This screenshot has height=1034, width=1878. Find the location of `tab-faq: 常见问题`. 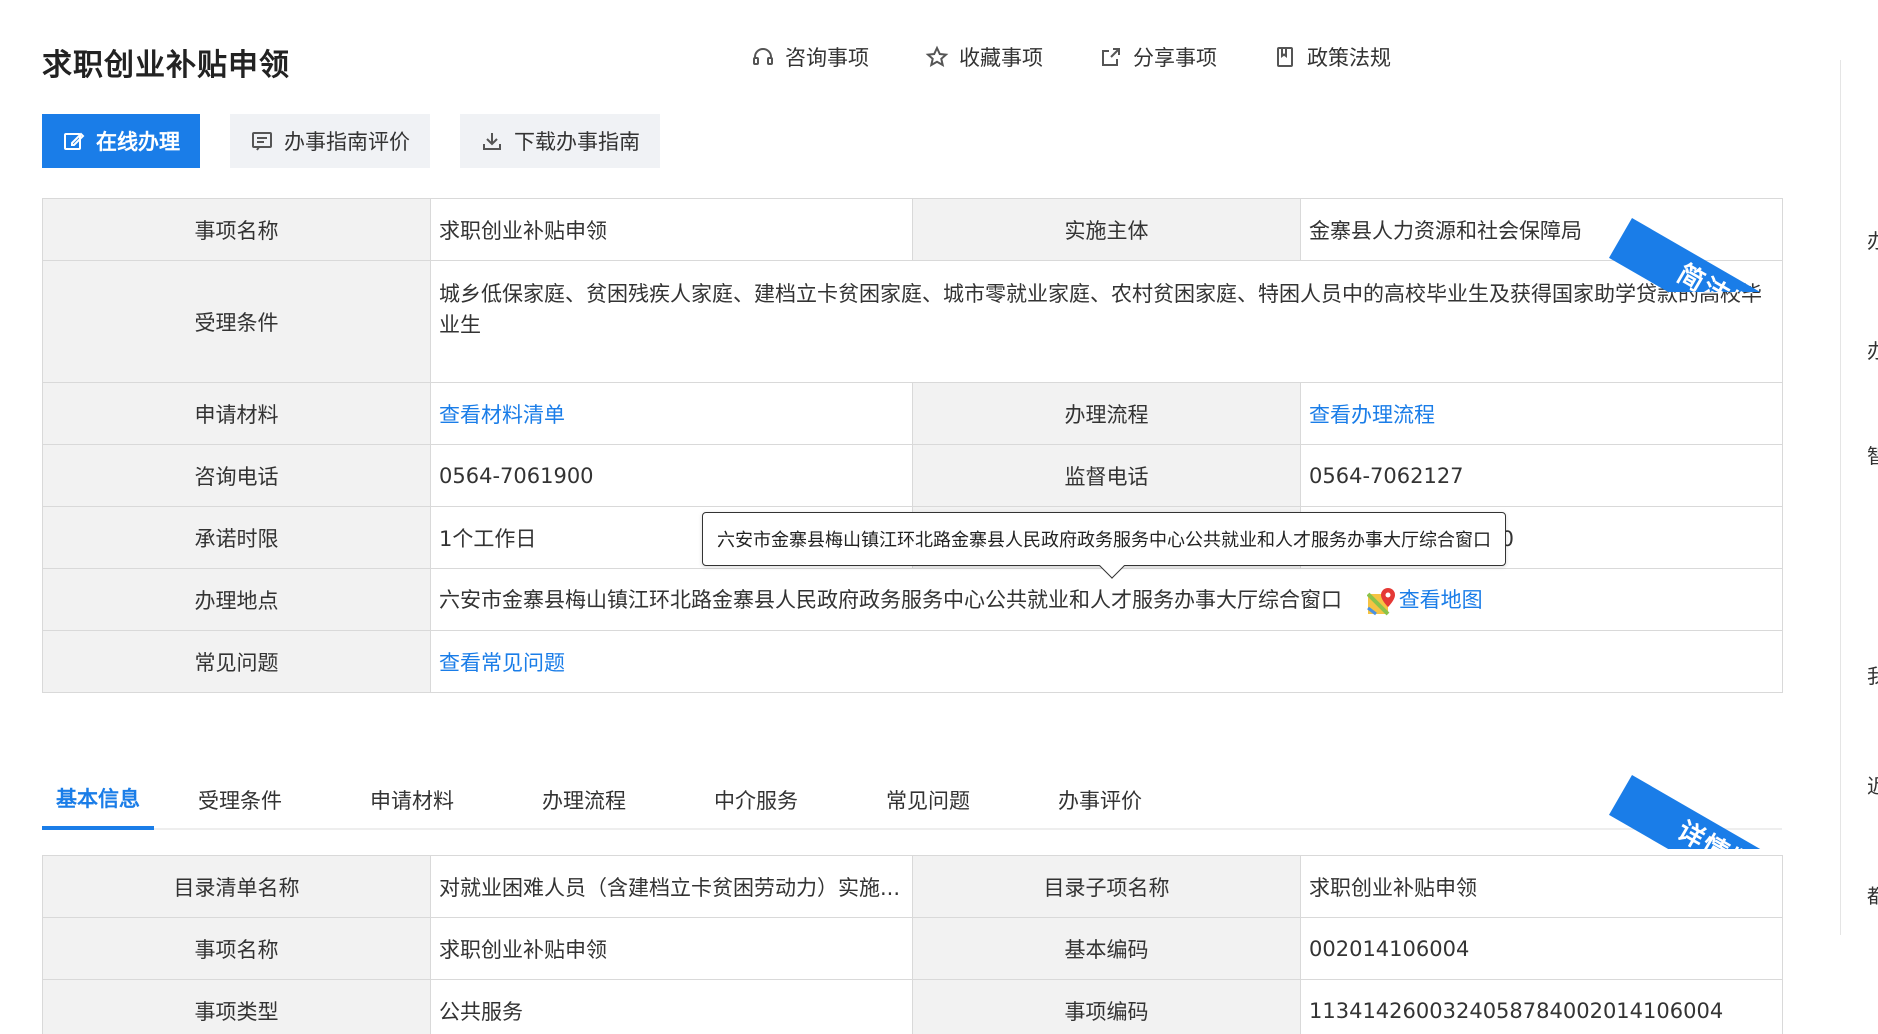

tab-faq: 常见问题 is located at coordinates (928, 800).